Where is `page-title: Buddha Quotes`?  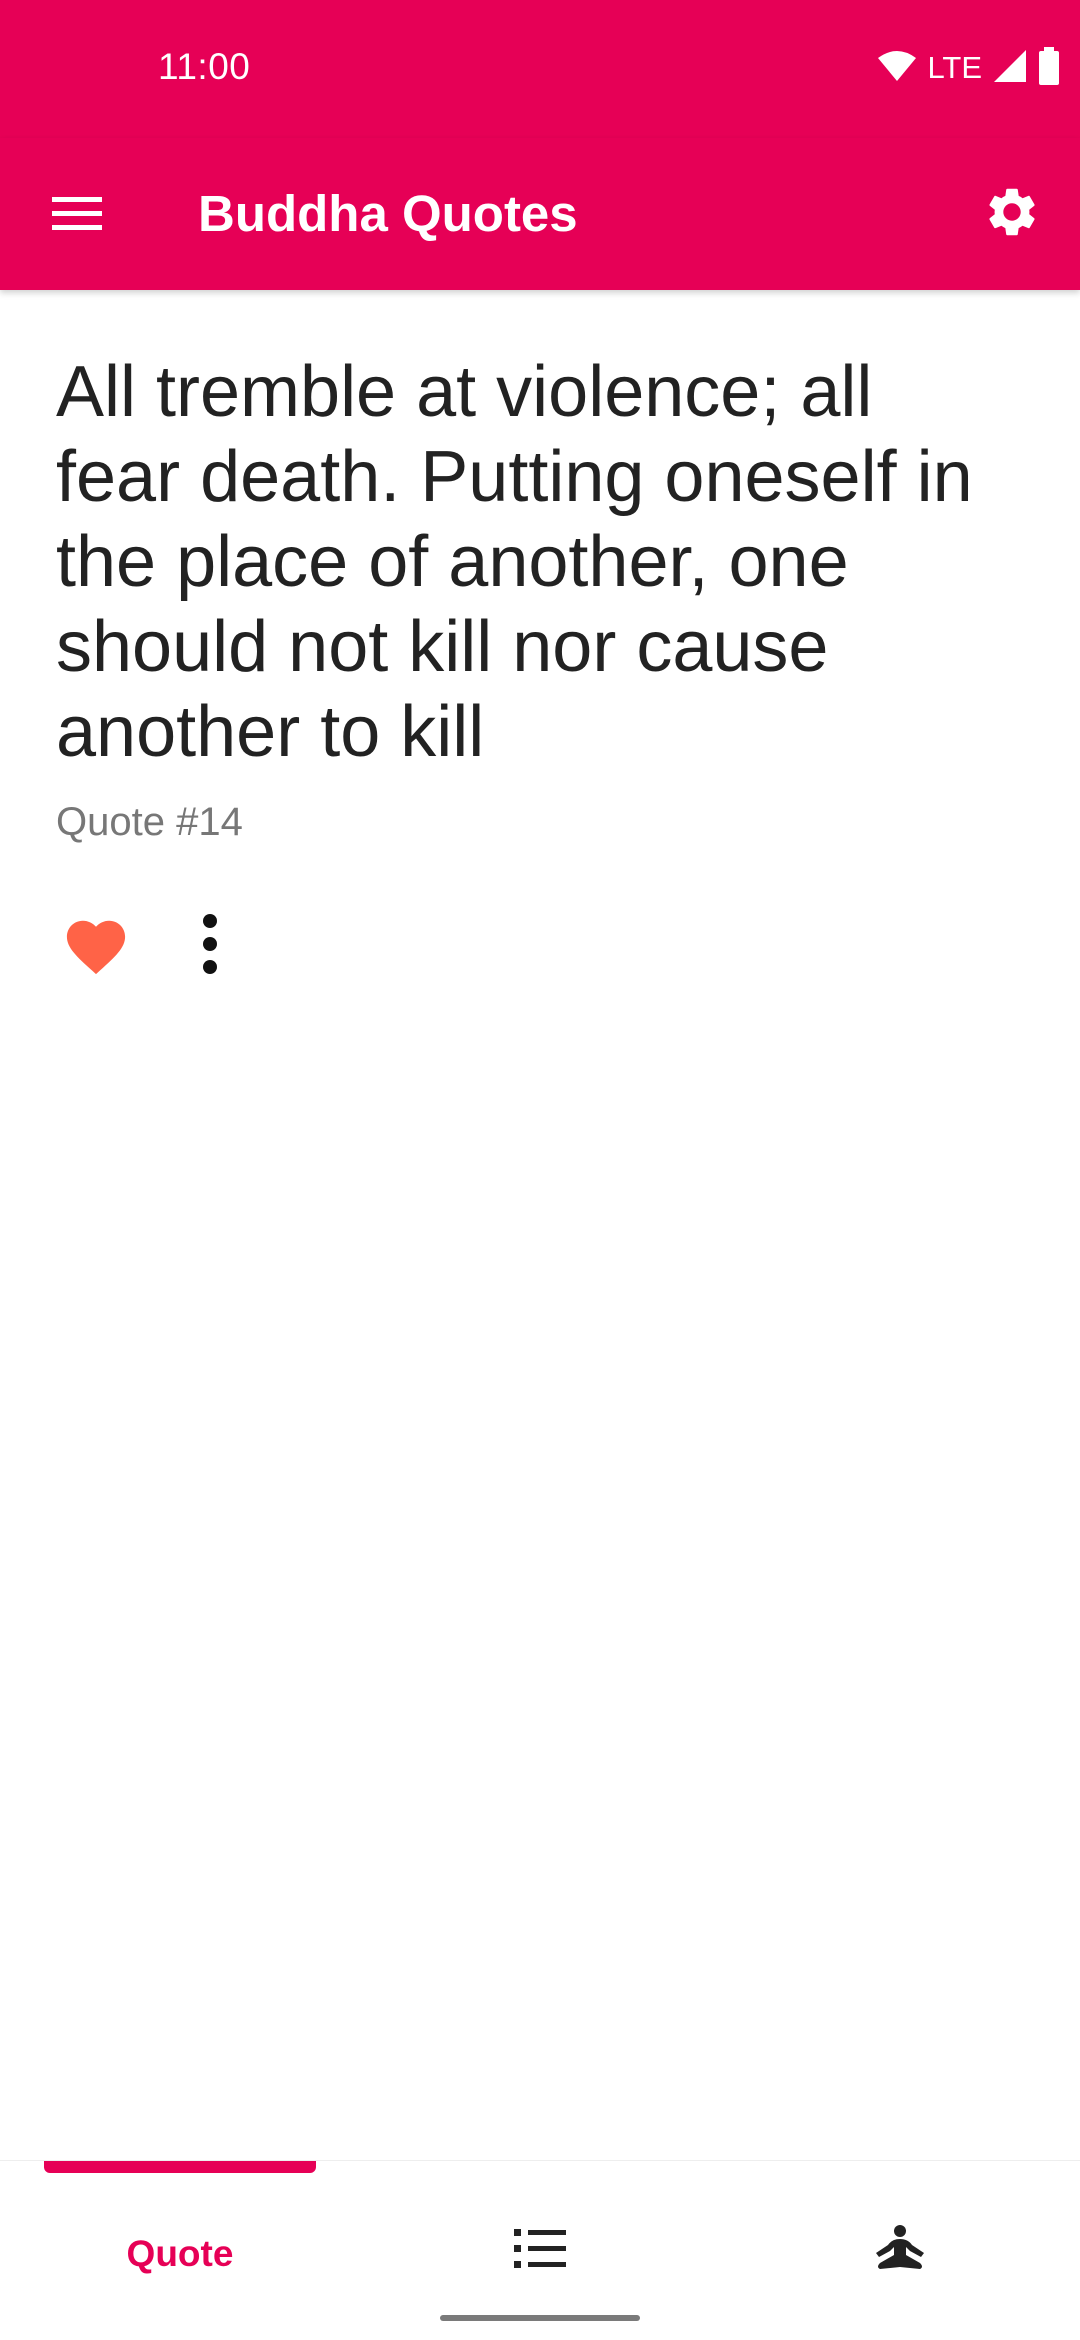
page-title: Buddha Quotes is located at coordinates (388, 213).